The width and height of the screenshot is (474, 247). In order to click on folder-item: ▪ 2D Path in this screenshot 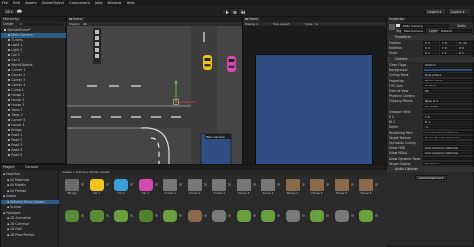, I will do `click(14, 229)`.